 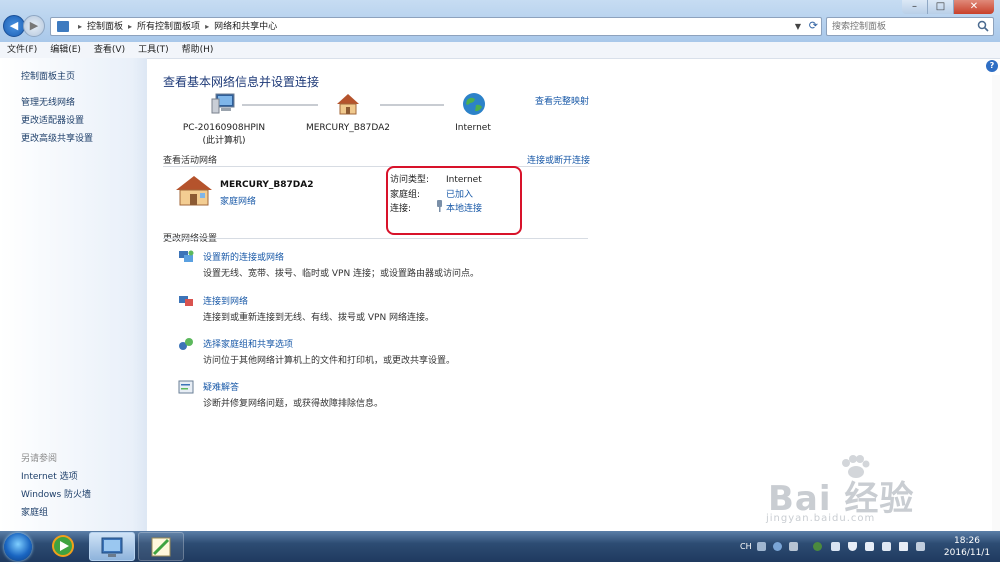 I want to click on search-input, so click(x=902, y=26).